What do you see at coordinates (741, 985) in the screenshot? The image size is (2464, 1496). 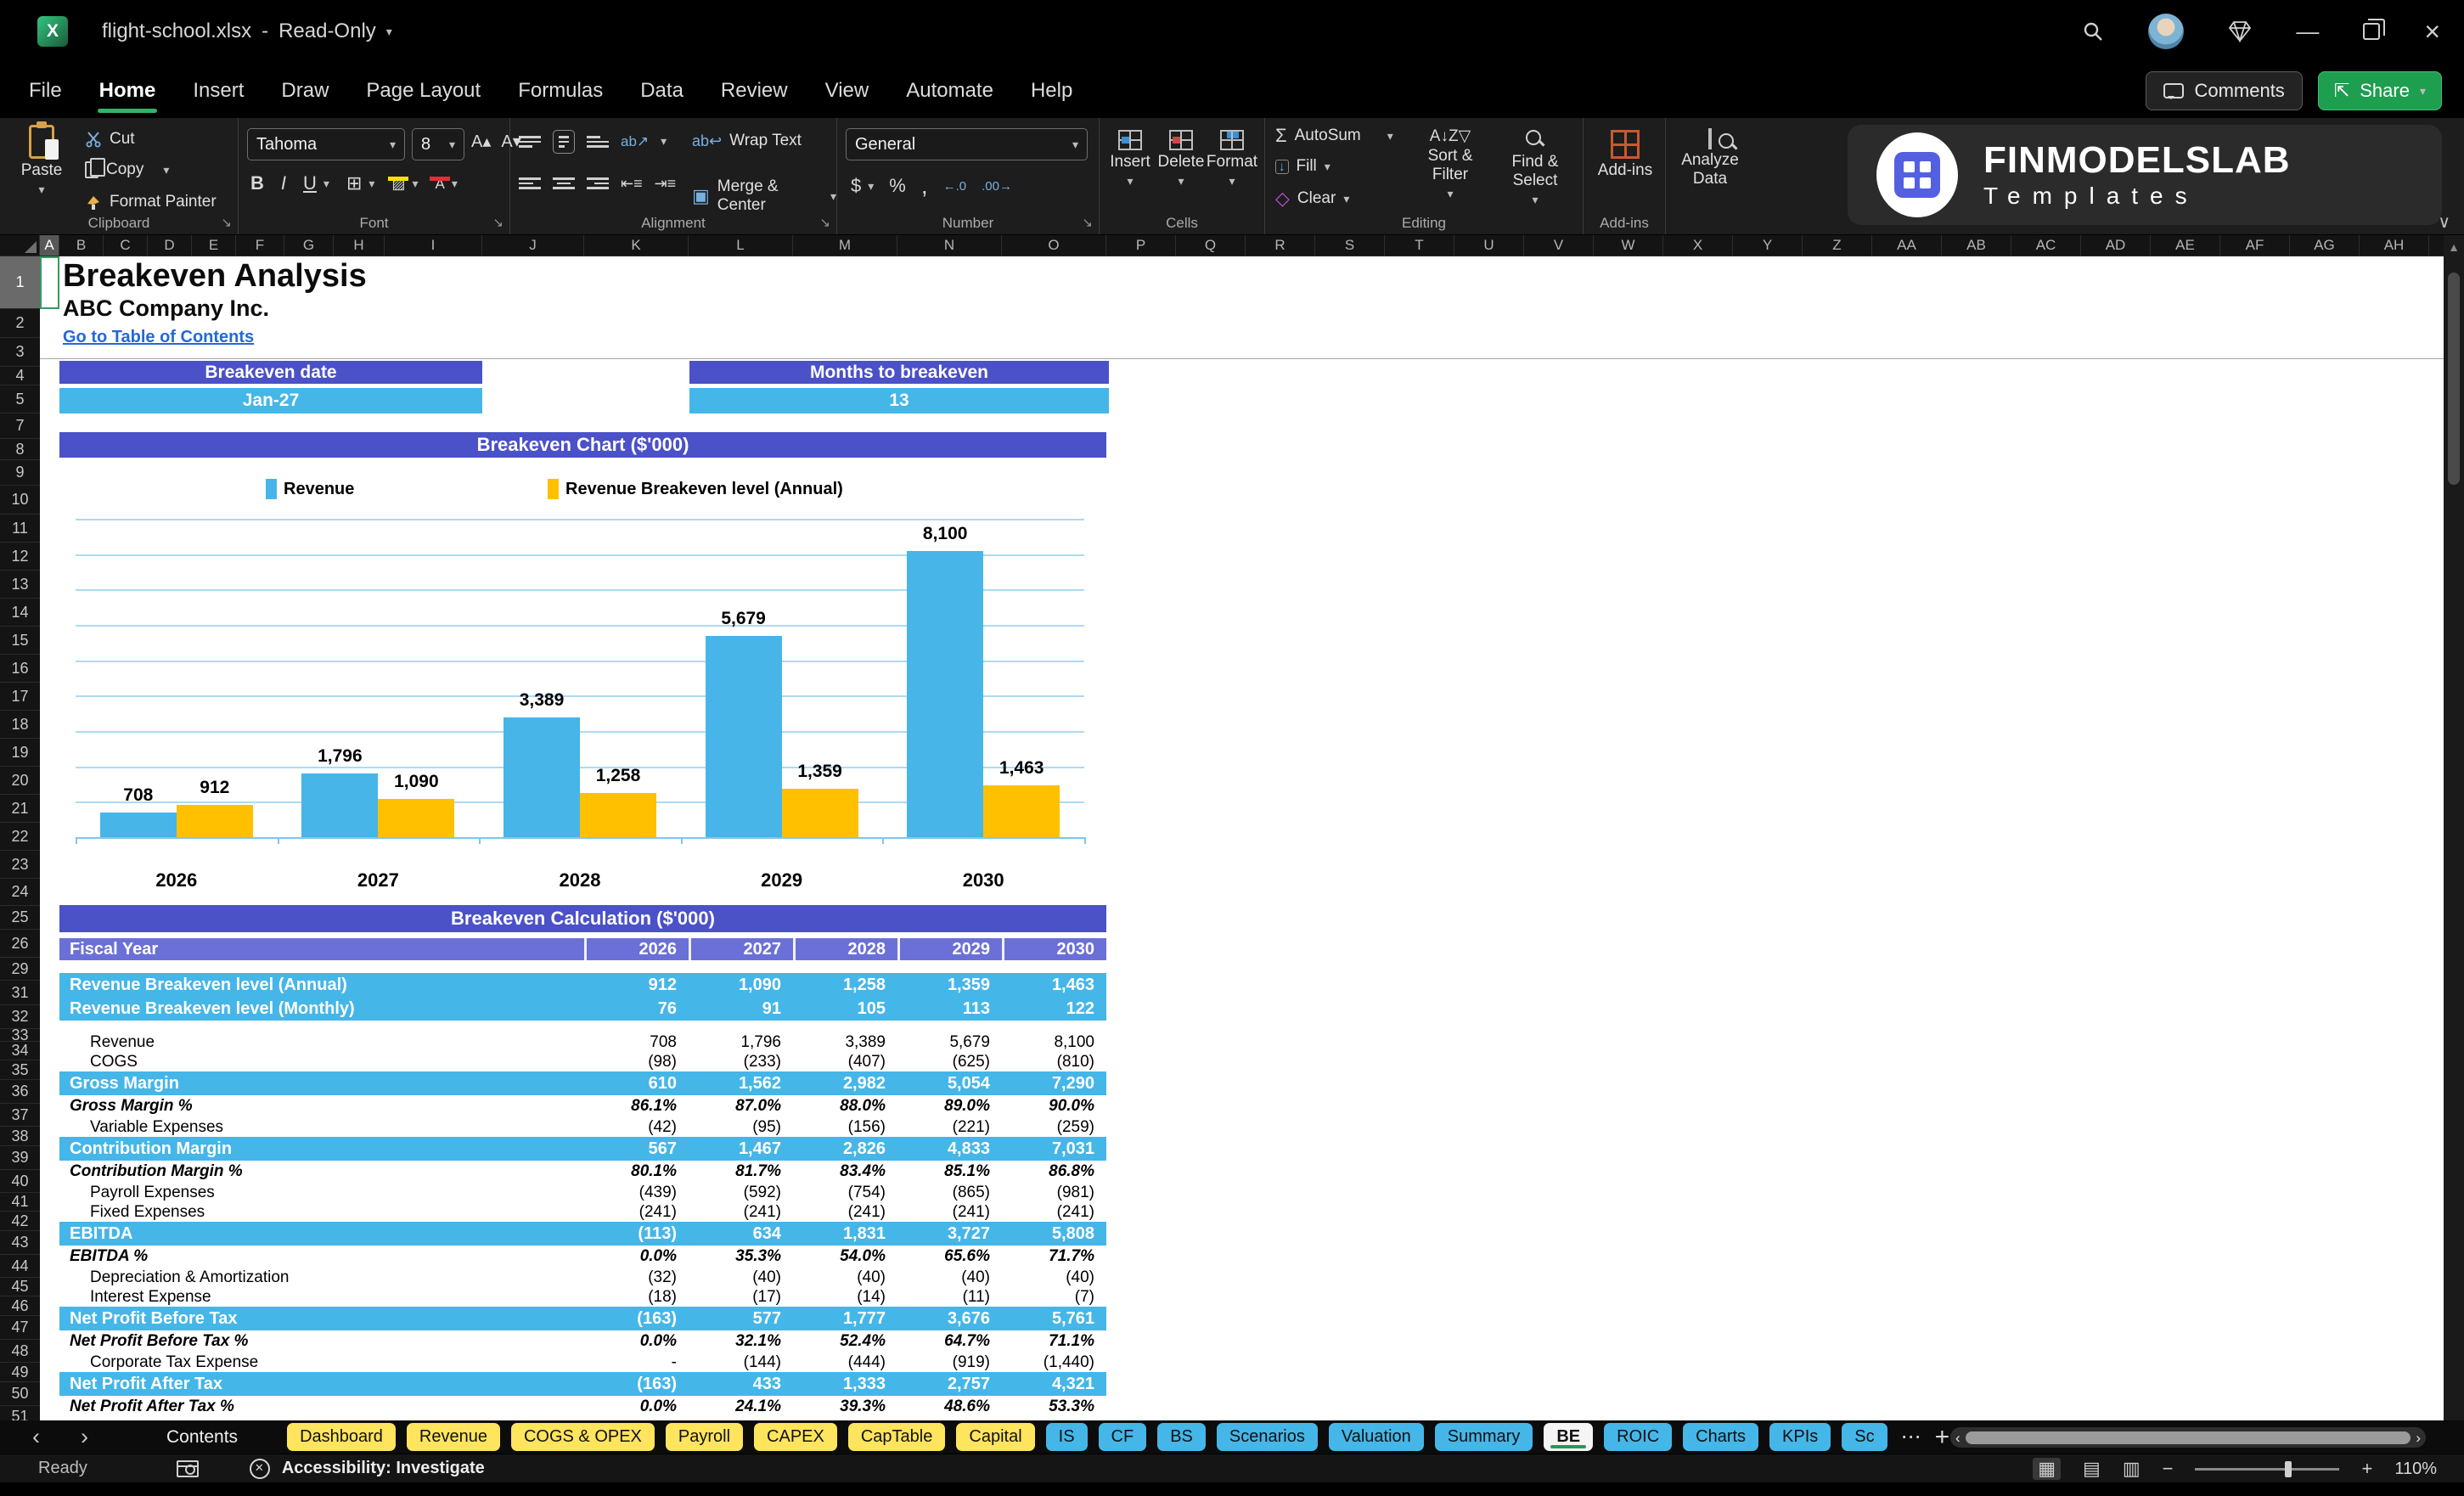 I see `cell-value: 1,090` at bounding box center [741, 985].